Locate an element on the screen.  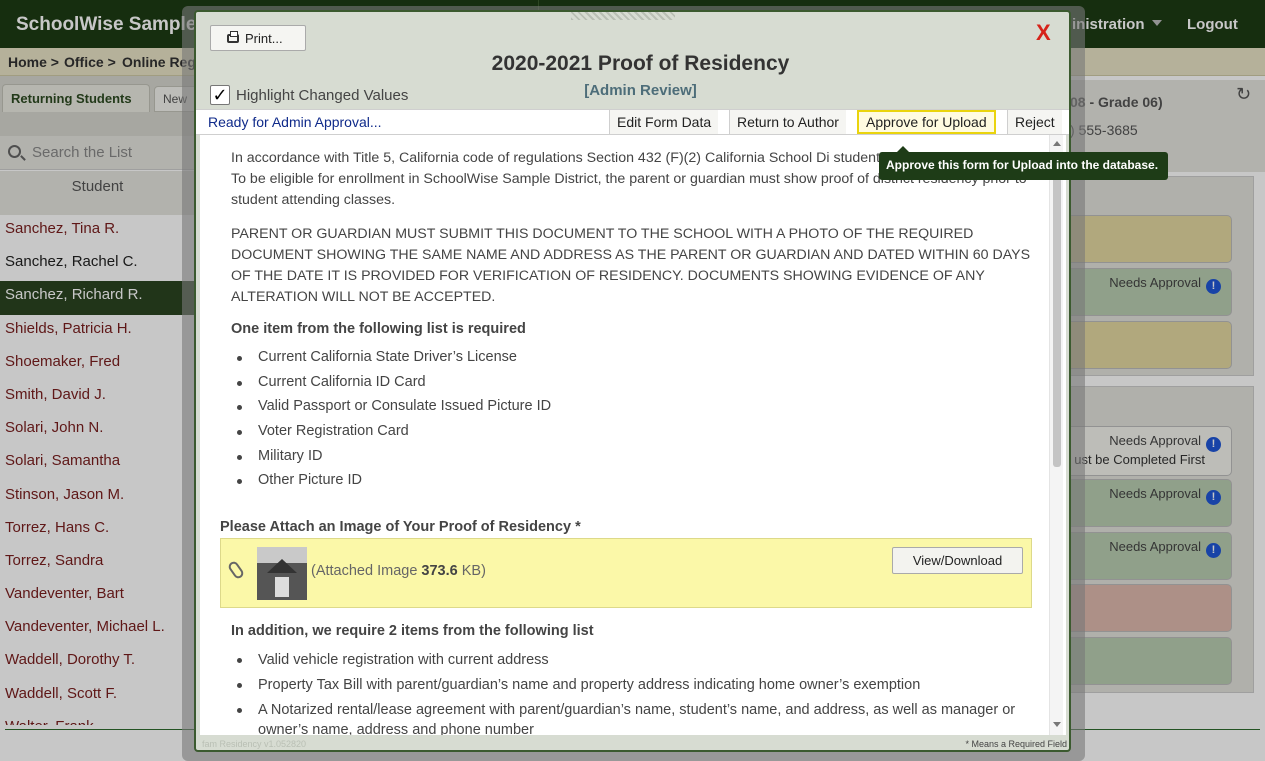
drag-handle is located at coordinates (623, 16).